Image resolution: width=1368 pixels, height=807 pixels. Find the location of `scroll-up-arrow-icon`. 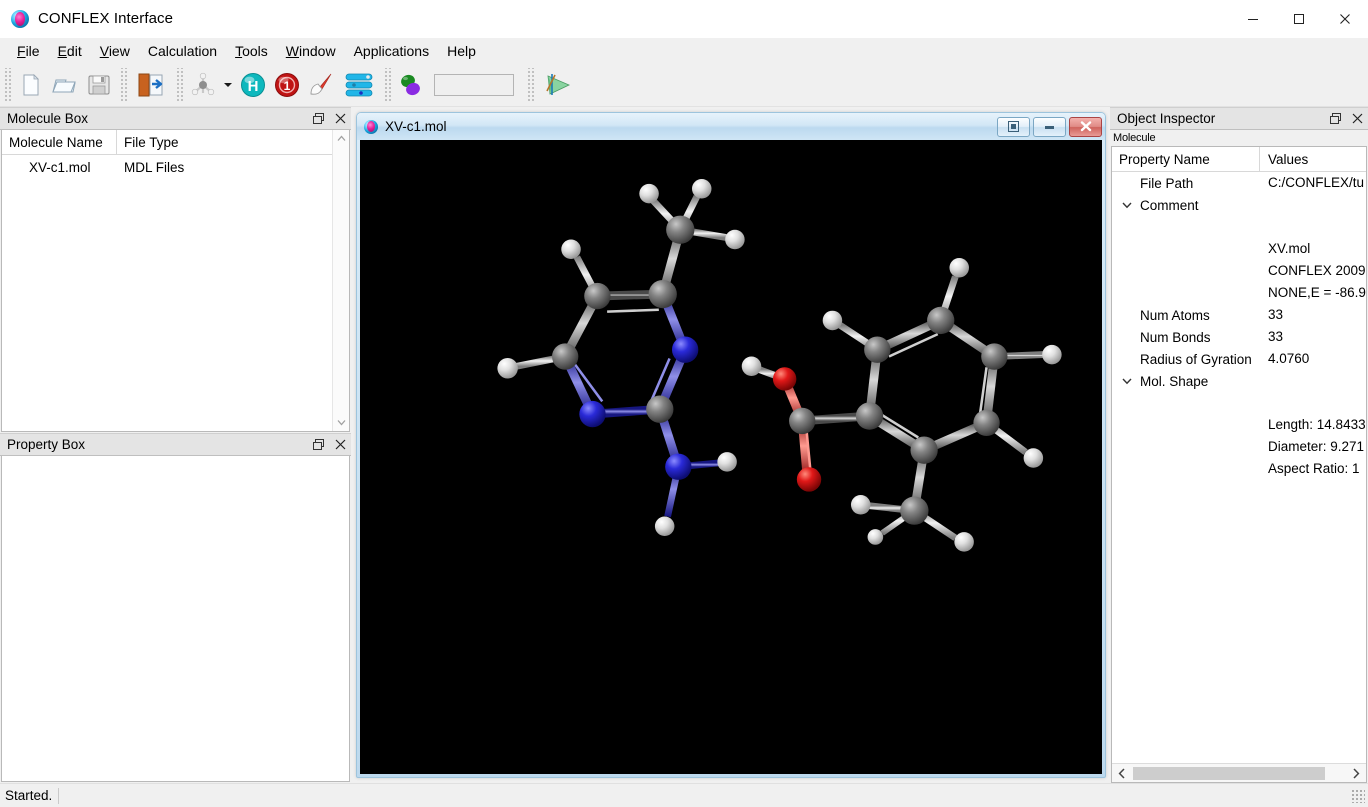

scroll-up-arrow-icon is located at coordinates (341, 138).